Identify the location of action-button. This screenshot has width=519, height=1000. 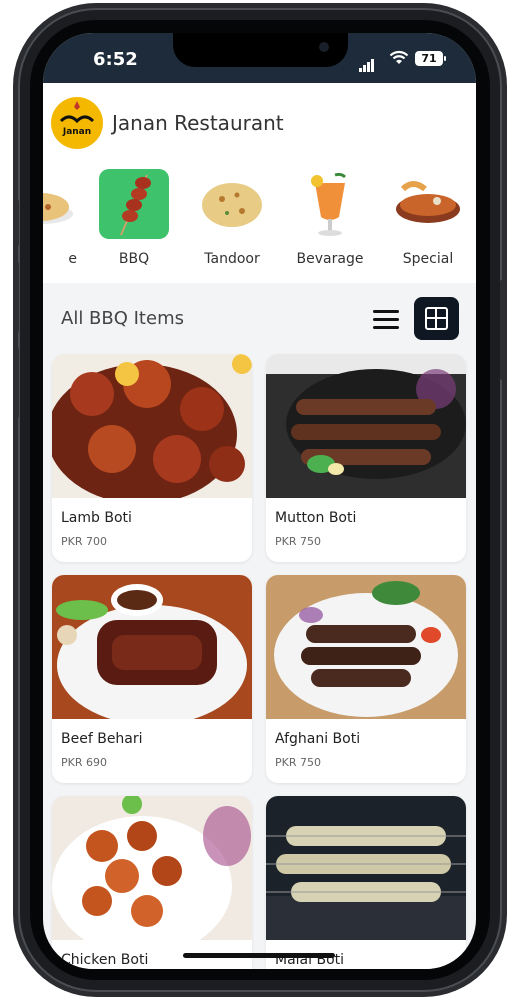
(17, 223).